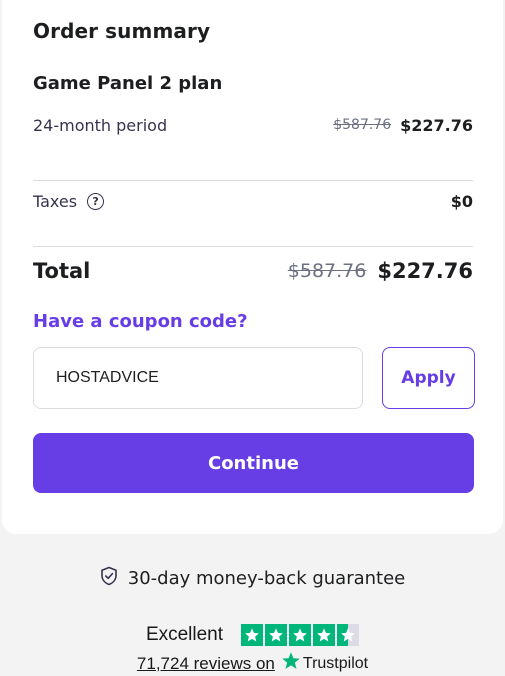 Image resolution: width=505 pixels, height=676 pixels. Describe the element at coordinates (253, 125) in the screenshot. I see `period-row: 24-month period $587.76 $227.76` at that location.